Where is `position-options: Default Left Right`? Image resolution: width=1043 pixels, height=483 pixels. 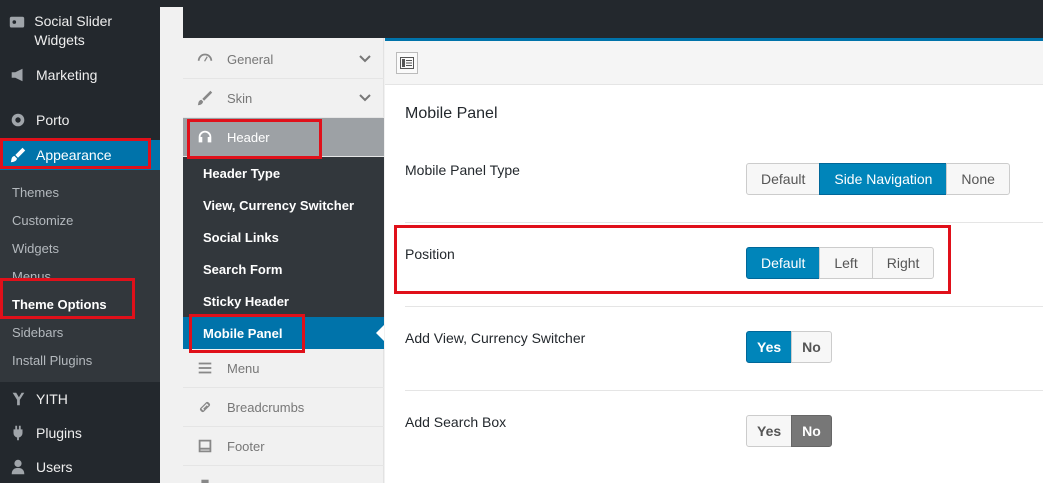
position-options: Default Left Right is located at coordinates (840, 263).